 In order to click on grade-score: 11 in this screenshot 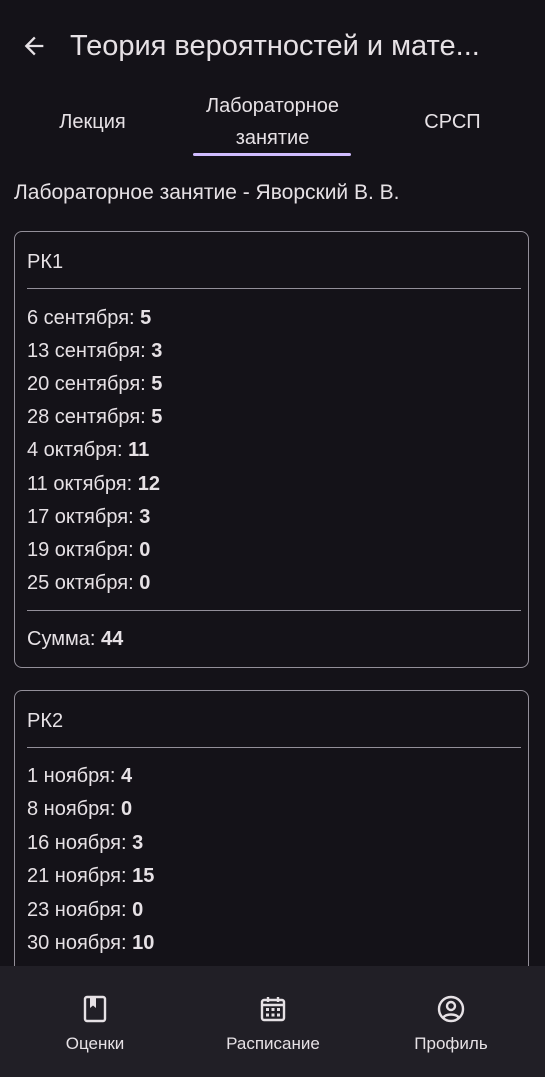, I will do `click(139, 450)`.